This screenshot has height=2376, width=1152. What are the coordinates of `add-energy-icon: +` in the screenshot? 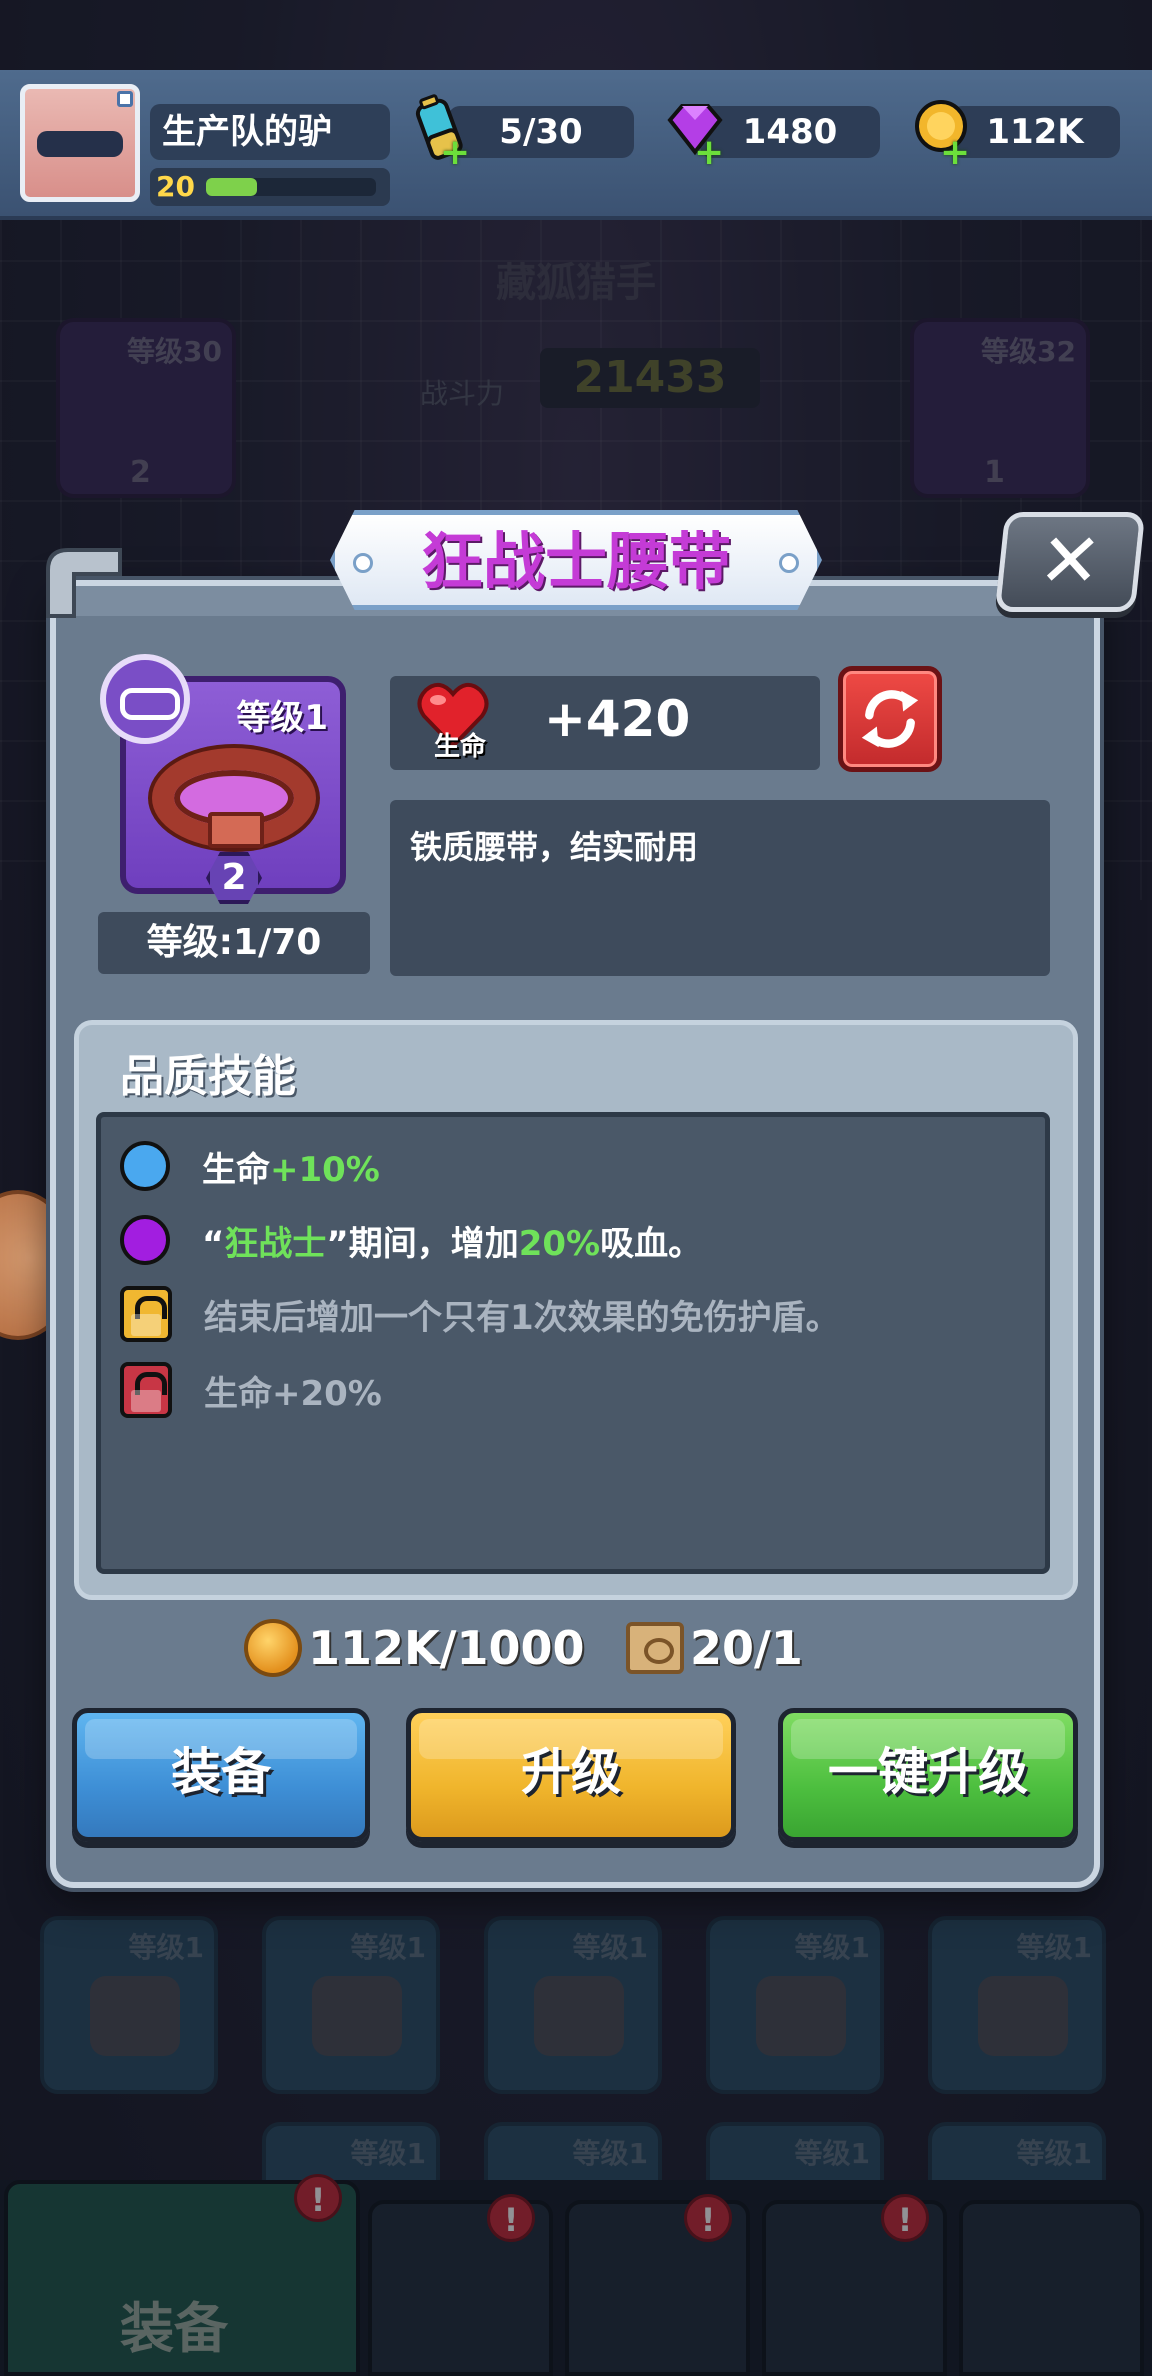 It's located at (455, 153).